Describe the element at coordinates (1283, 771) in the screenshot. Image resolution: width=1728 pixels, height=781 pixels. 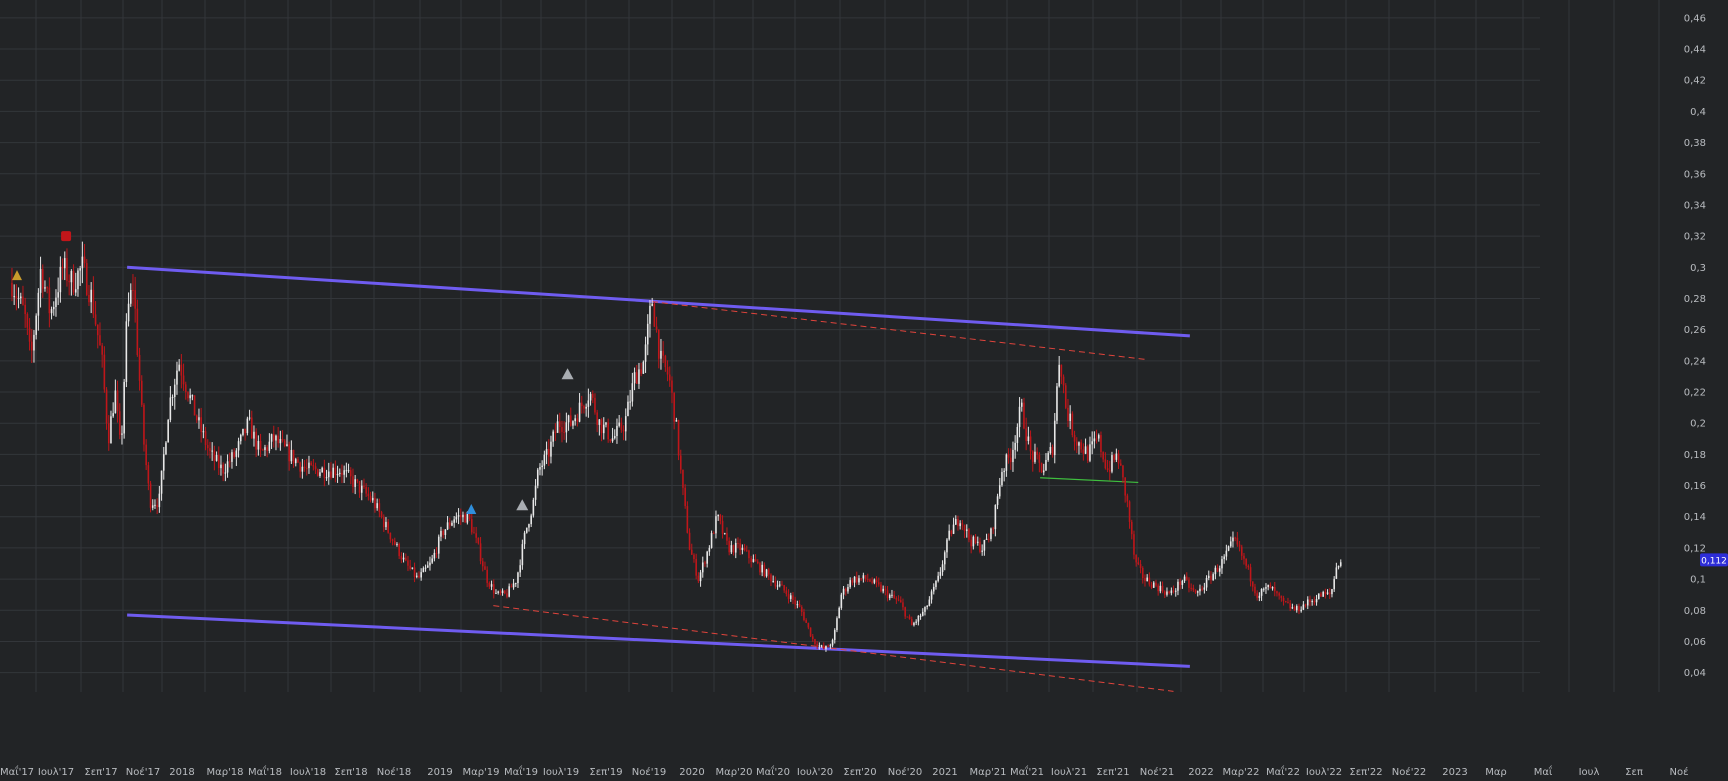
I see `x-tick-label: Μαΐ'22` at that location.